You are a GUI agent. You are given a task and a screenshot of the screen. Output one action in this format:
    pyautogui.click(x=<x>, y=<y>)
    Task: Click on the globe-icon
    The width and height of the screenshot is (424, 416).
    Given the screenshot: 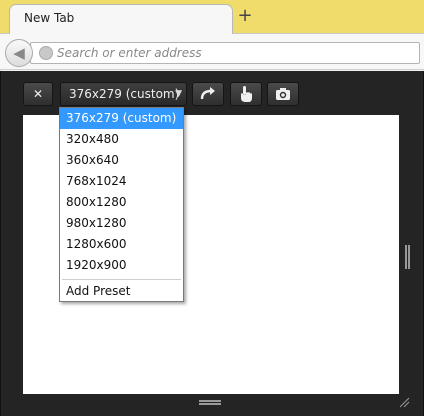 What is the action you would take?
    pyautogui.click(x=46, y=53)
    